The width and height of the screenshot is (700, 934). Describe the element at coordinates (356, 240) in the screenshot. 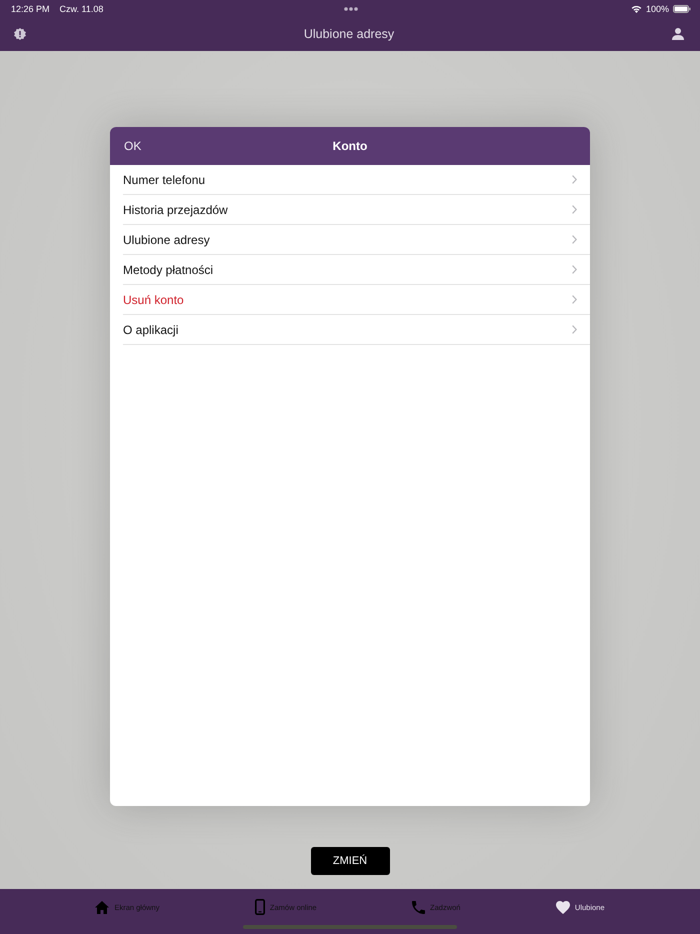

I see `menu-item: Ulubione adresy` at that location.